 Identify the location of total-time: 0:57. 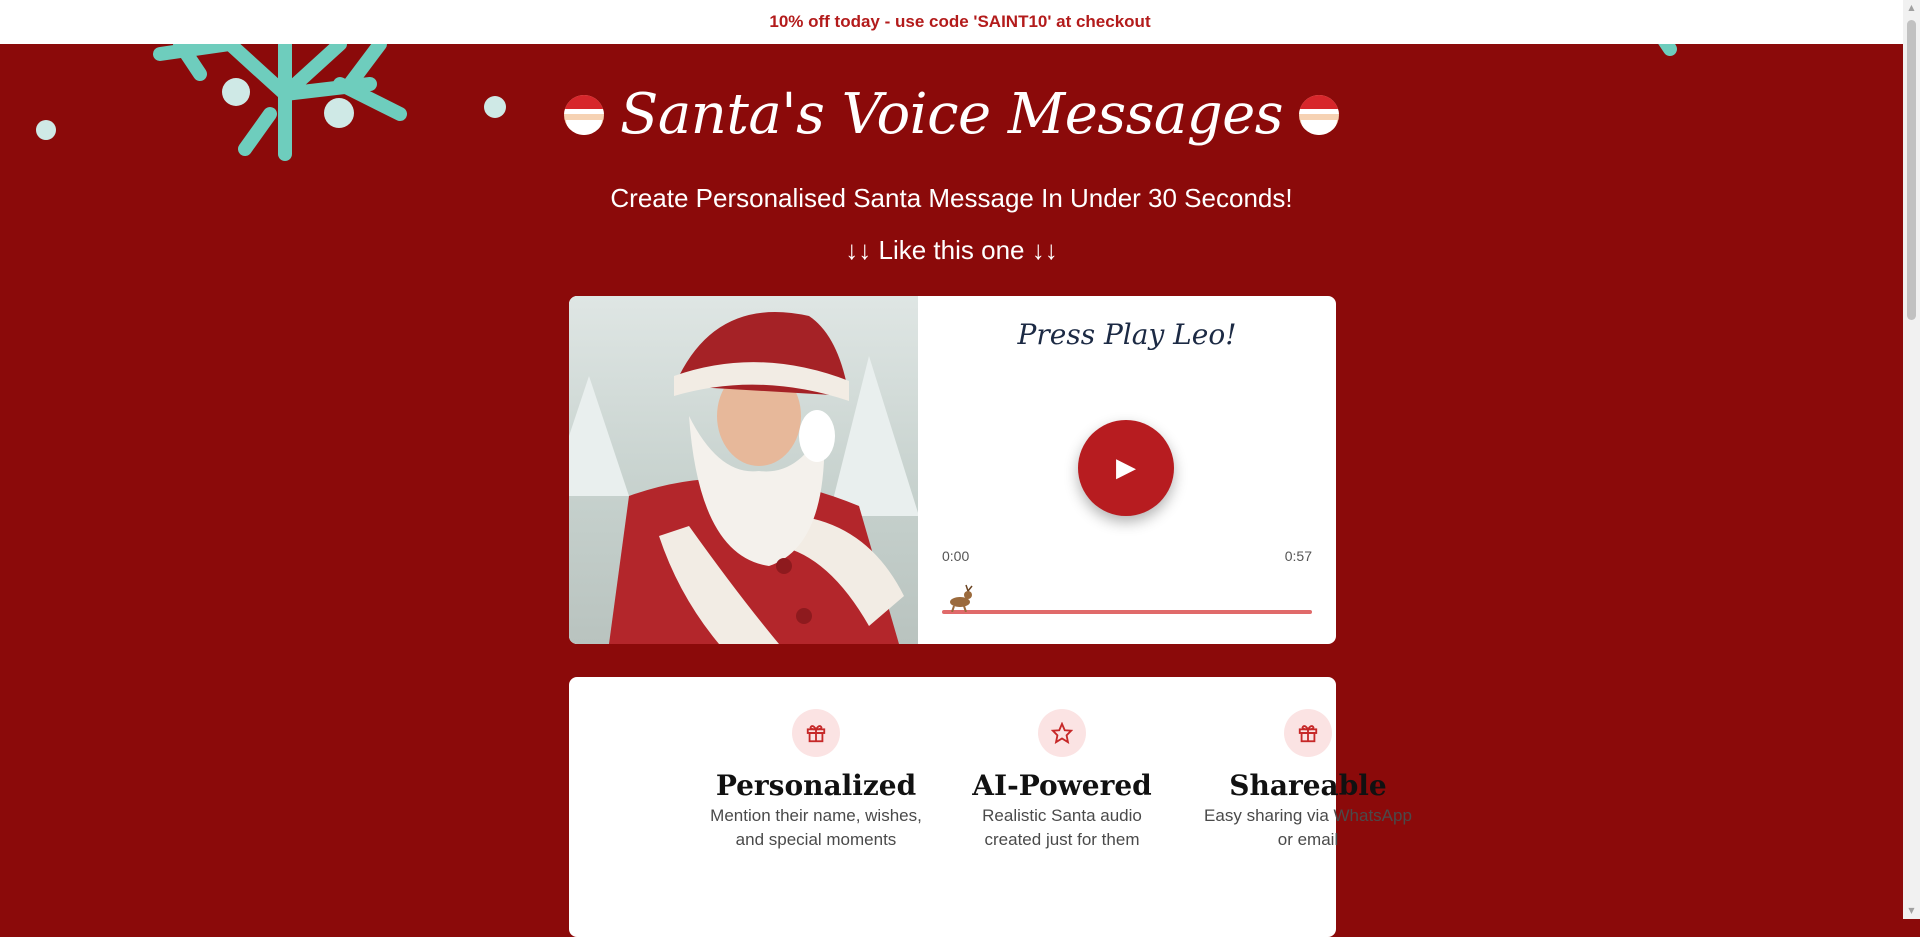
(1298, 556).